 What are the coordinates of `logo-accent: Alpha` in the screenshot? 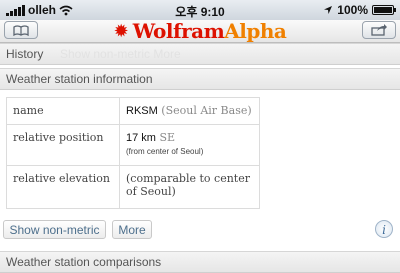 It's located at (255, 31).